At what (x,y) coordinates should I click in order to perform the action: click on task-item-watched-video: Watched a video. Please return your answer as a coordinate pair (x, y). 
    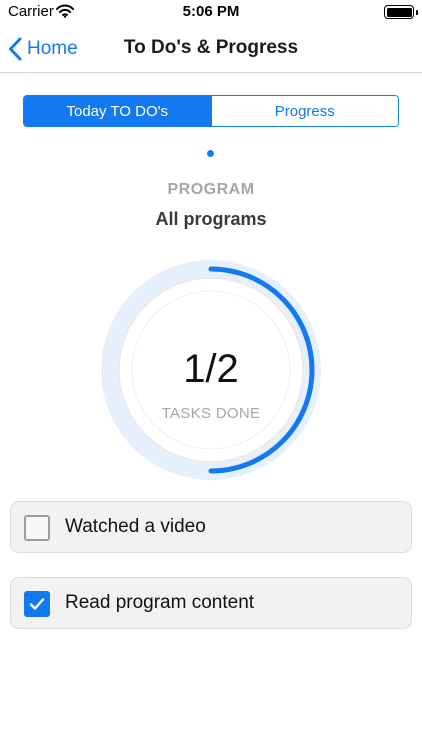
    Looking at the image, I should click on (211, 527).